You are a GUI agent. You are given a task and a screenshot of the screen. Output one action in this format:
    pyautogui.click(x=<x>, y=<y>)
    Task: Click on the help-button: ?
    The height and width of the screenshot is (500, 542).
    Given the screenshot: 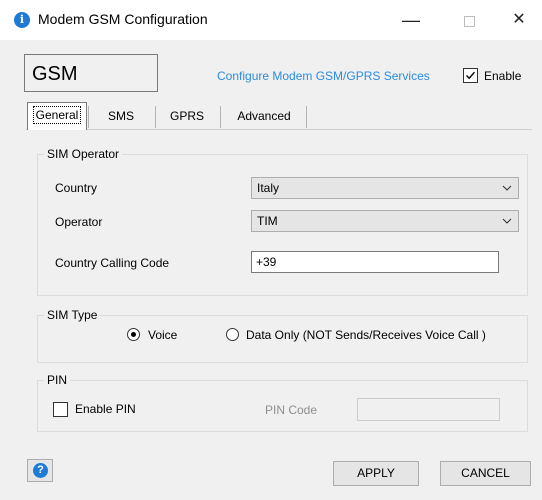 What is the action you would take?
    pyautogui.click(x=40, y=470)
    